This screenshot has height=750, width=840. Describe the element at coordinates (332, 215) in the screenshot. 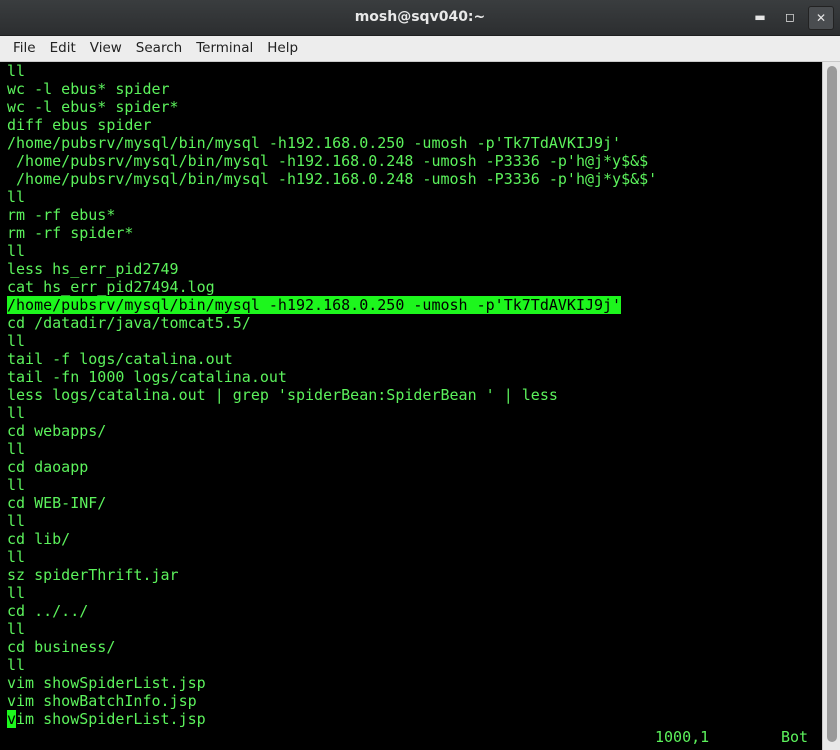

I see `terminal-line: rm -rf ebus*` at that location.